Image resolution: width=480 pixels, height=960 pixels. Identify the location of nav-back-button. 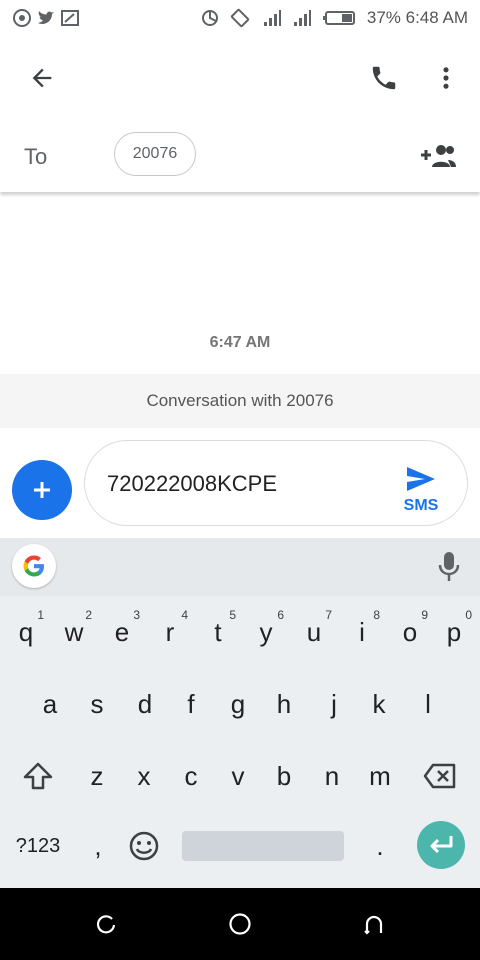
(374, 924).